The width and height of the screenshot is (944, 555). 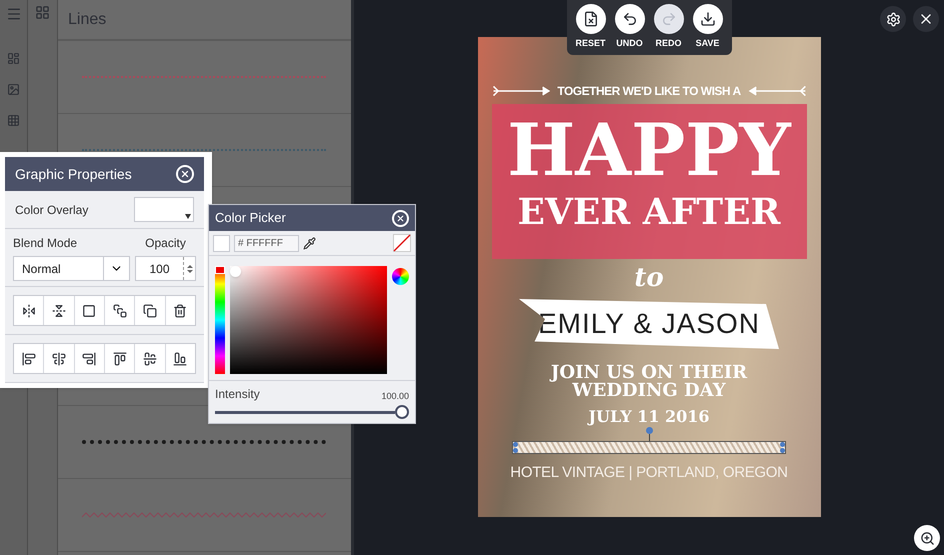 I want to click on hue-slider, so click(x=220, y=320).